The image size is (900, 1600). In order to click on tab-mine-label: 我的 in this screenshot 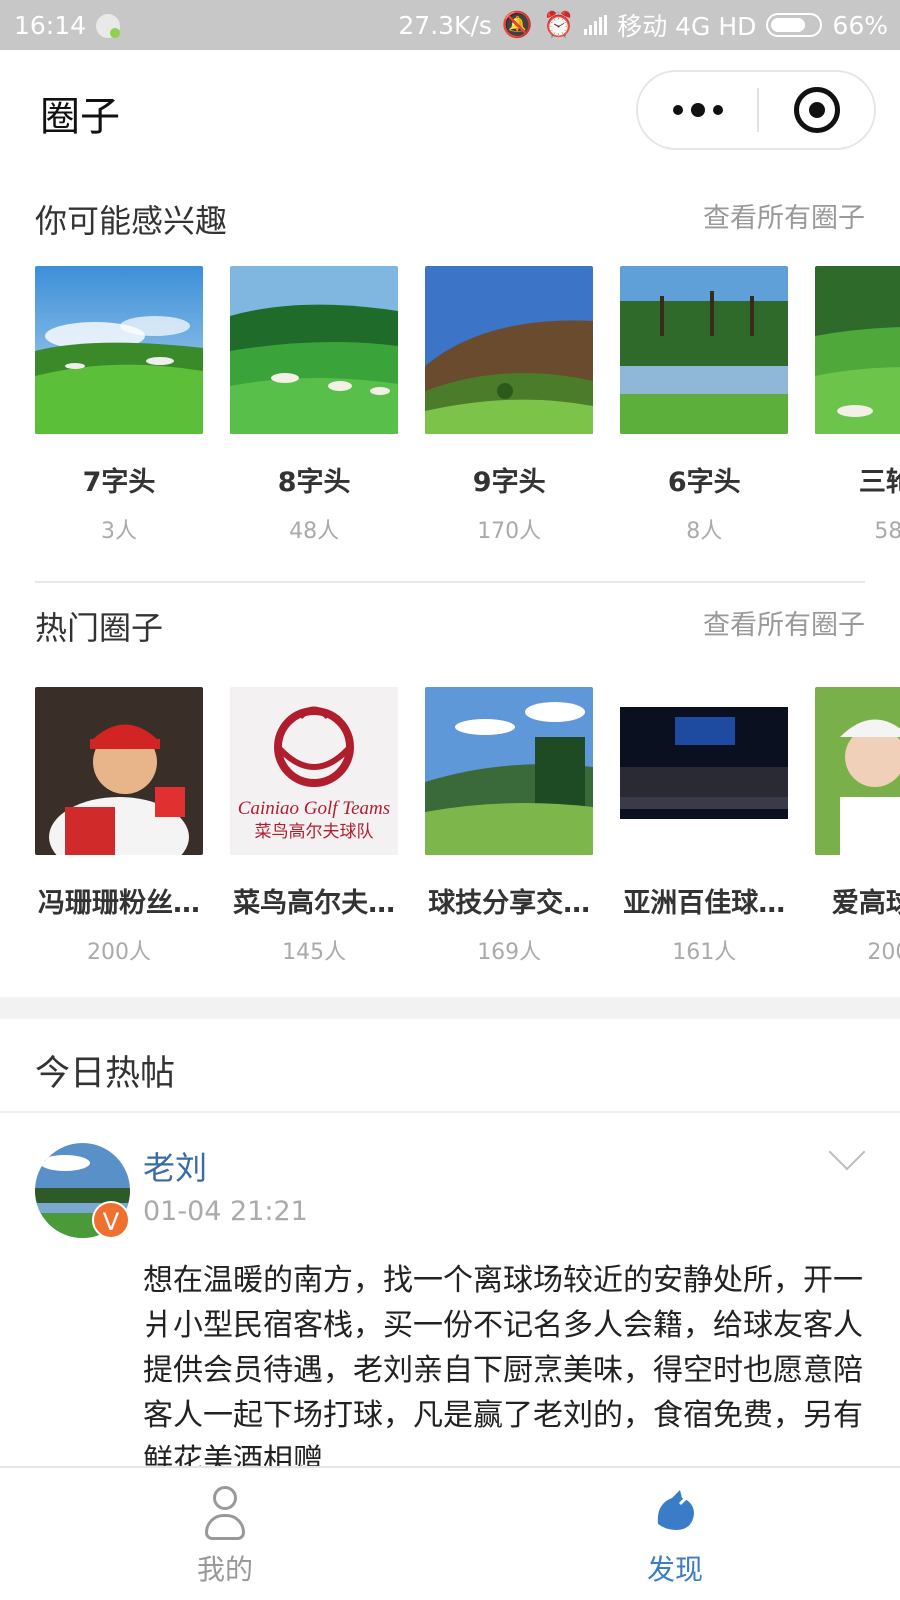, I will do `click(224, 1569)`.